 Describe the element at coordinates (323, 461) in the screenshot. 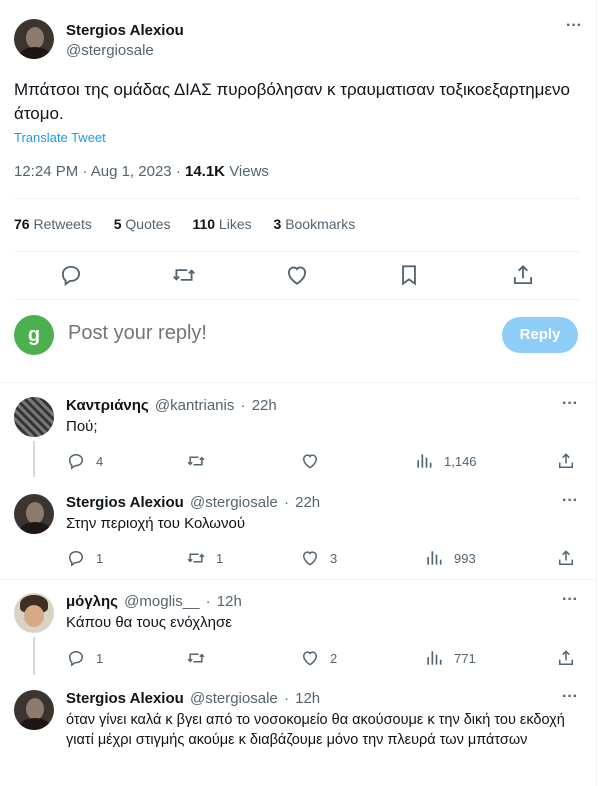

I see `reply-actions: 4 1,146` at that location.